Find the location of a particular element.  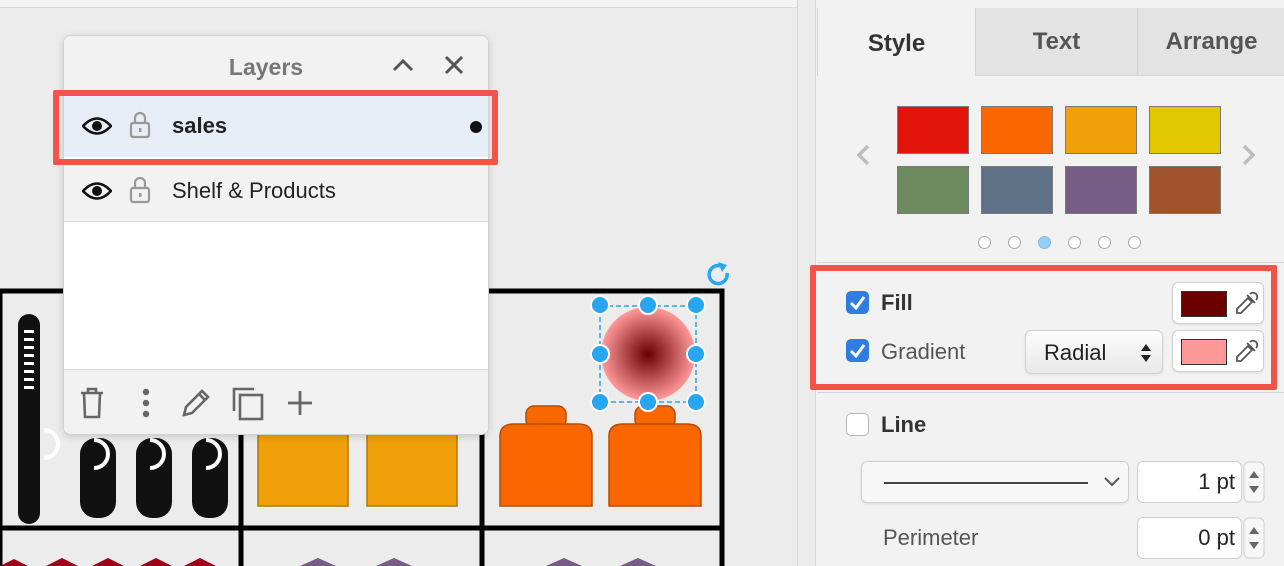

perimeter-stepper is located at coordinates (1254, 538).